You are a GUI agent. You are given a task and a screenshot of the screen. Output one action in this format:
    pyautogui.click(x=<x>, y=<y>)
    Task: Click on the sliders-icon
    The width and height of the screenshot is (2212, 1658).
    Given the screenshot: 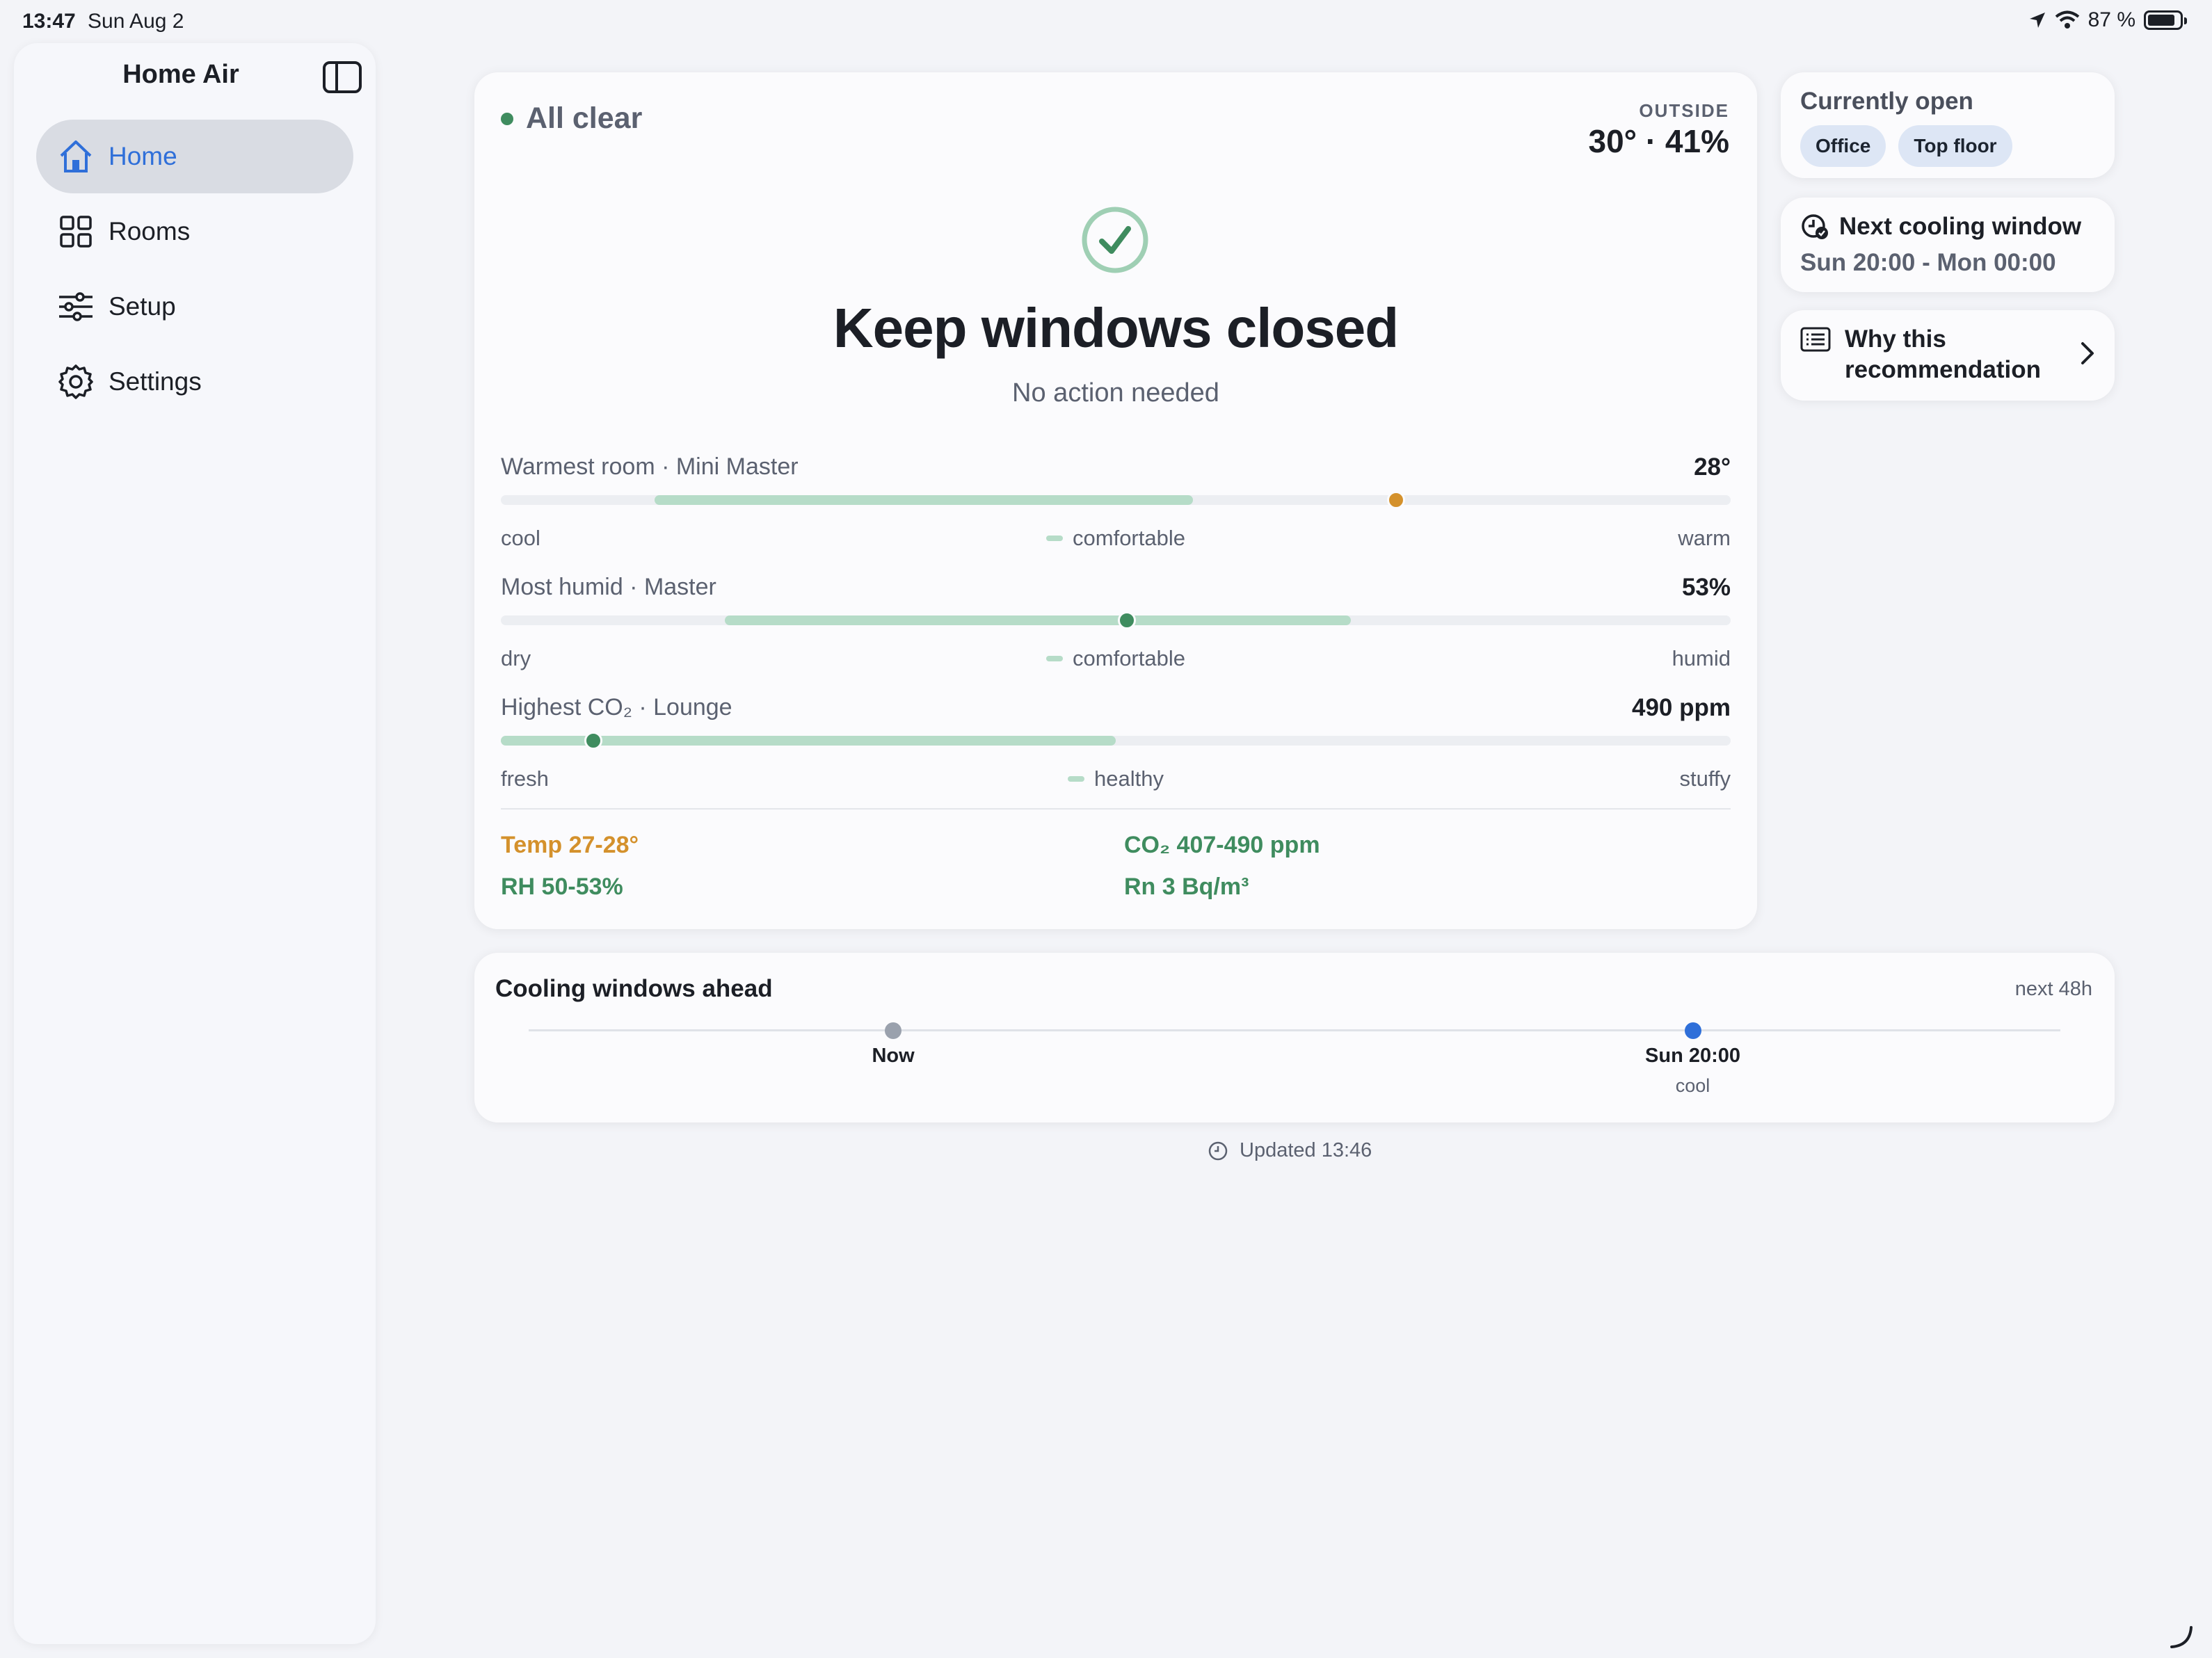 What is the action you would take?
    pyautogui.click(x=76, y=306)
    